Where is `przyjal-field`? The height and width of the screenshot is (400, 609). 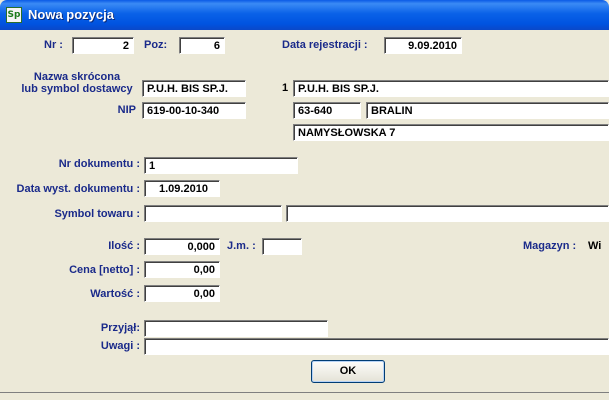
przyjal-field is located at coordinates (236, 328).